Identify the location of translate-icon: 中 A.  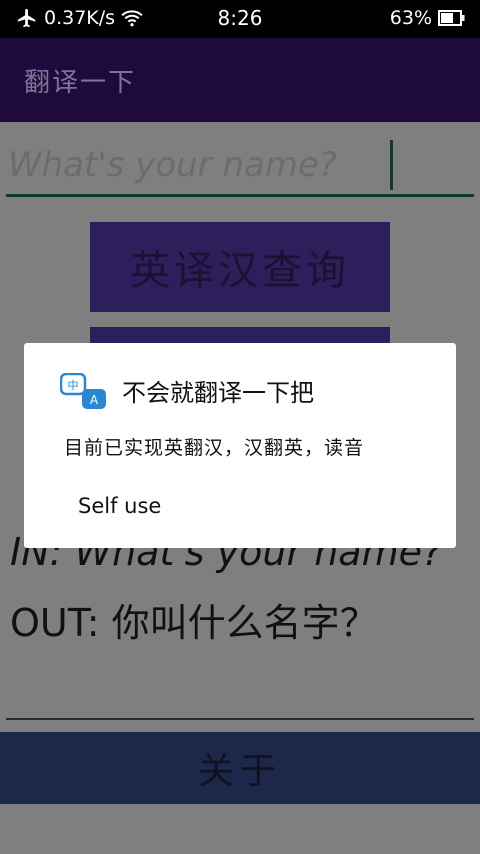
(83, 391).